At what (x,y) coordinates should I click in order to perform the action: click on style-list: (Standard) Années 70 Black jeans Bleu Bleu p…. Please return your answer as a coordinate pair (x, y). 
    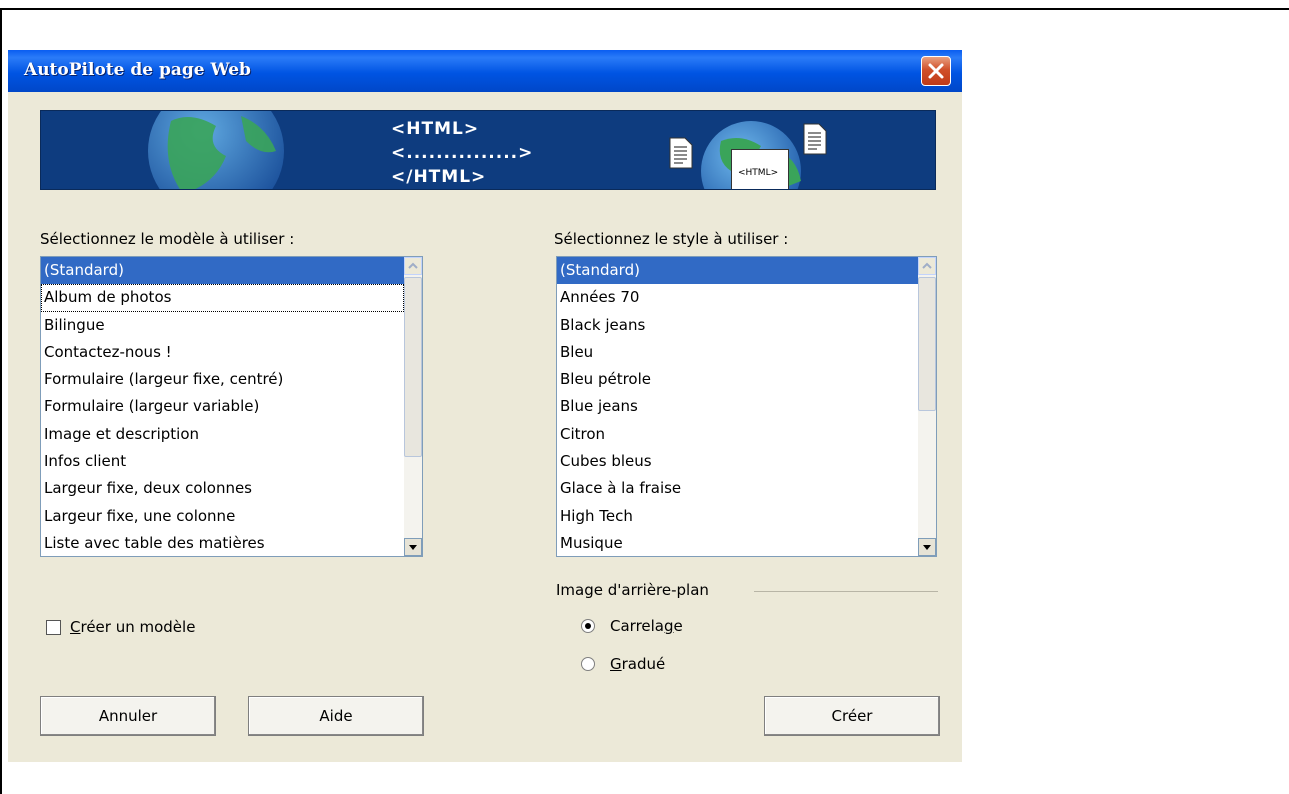
    Looking at the image, I should click on (746, 406).